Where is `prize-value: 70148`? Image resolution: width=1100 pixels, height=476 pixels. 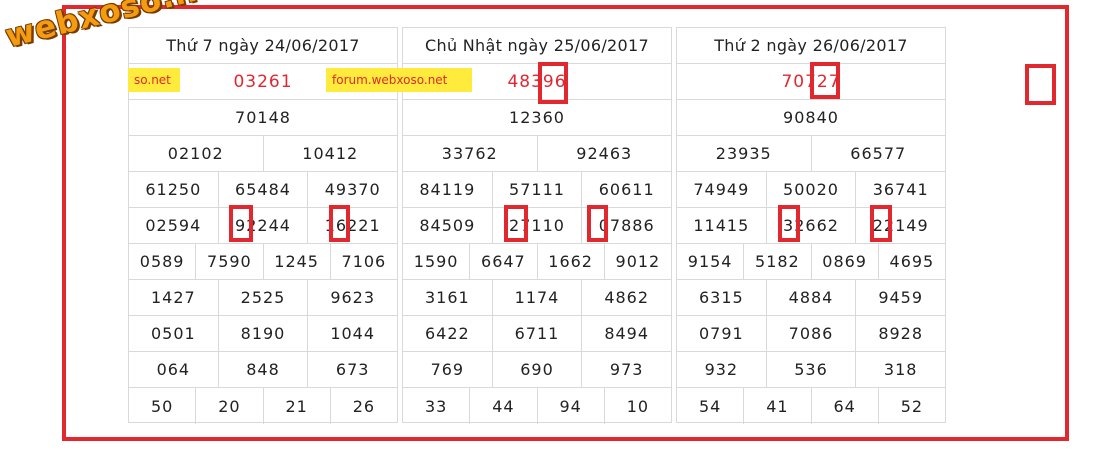
prize-value: 70148 is located at coordinates (263, 117).